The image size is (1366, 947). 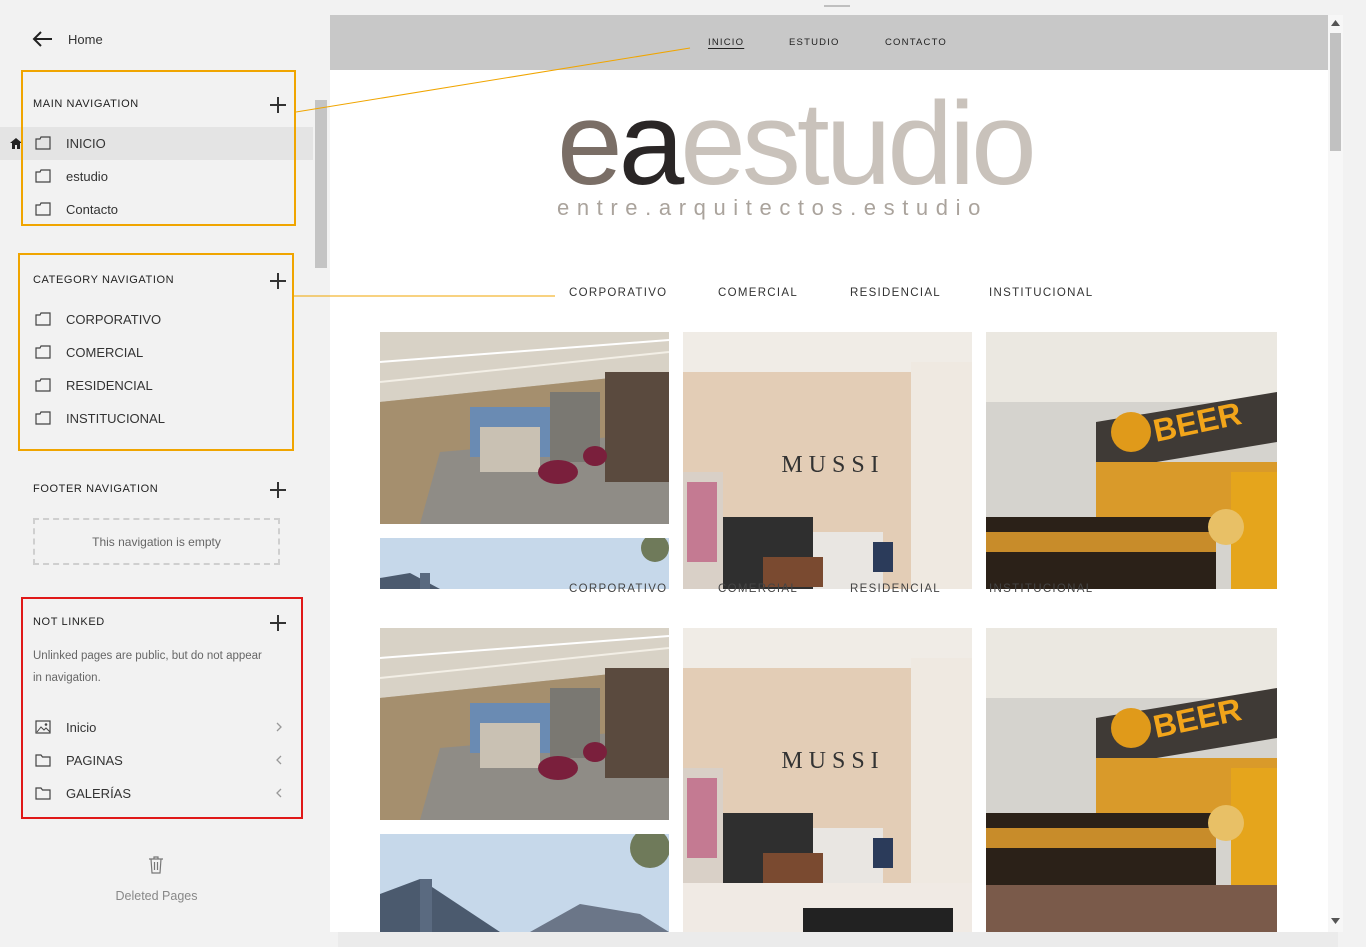 I want to click on category-link-institucional: INSTITUCIONAL, so click(x=1041, y=293).